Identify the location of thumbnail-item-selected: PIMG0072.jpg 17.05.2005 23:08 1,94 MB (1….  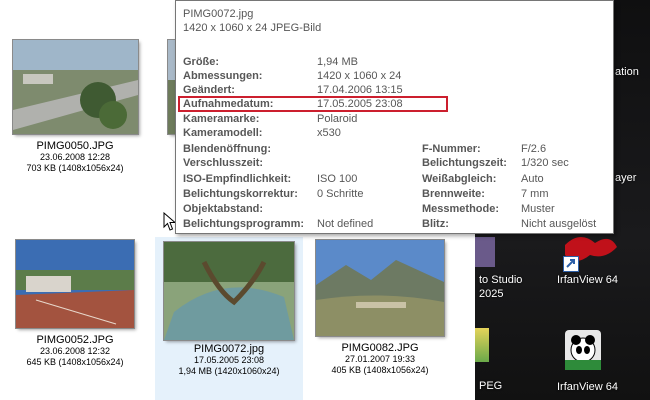
(229, 318).